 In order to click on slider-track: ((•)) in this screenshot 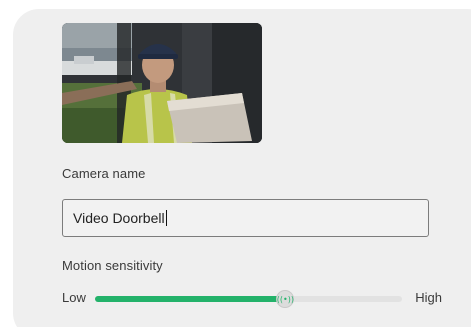, I will do `click(248, 299)`.